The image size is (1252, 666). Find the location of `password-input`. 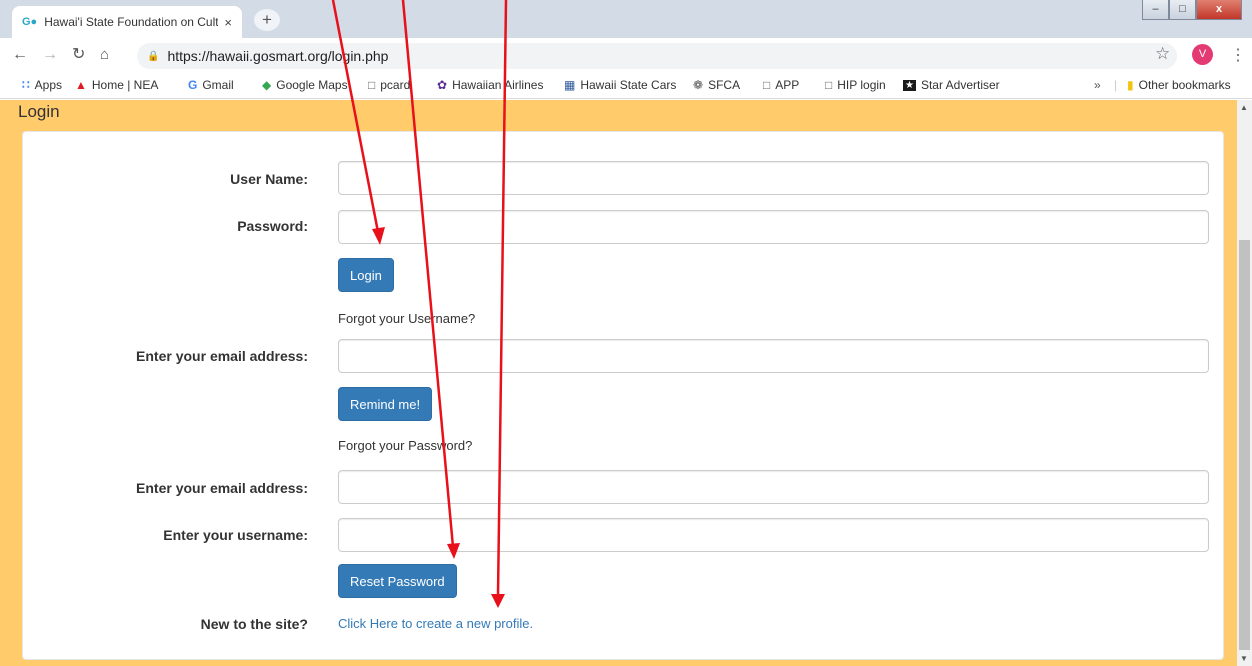

password-input is located at coordinates (773, 227).